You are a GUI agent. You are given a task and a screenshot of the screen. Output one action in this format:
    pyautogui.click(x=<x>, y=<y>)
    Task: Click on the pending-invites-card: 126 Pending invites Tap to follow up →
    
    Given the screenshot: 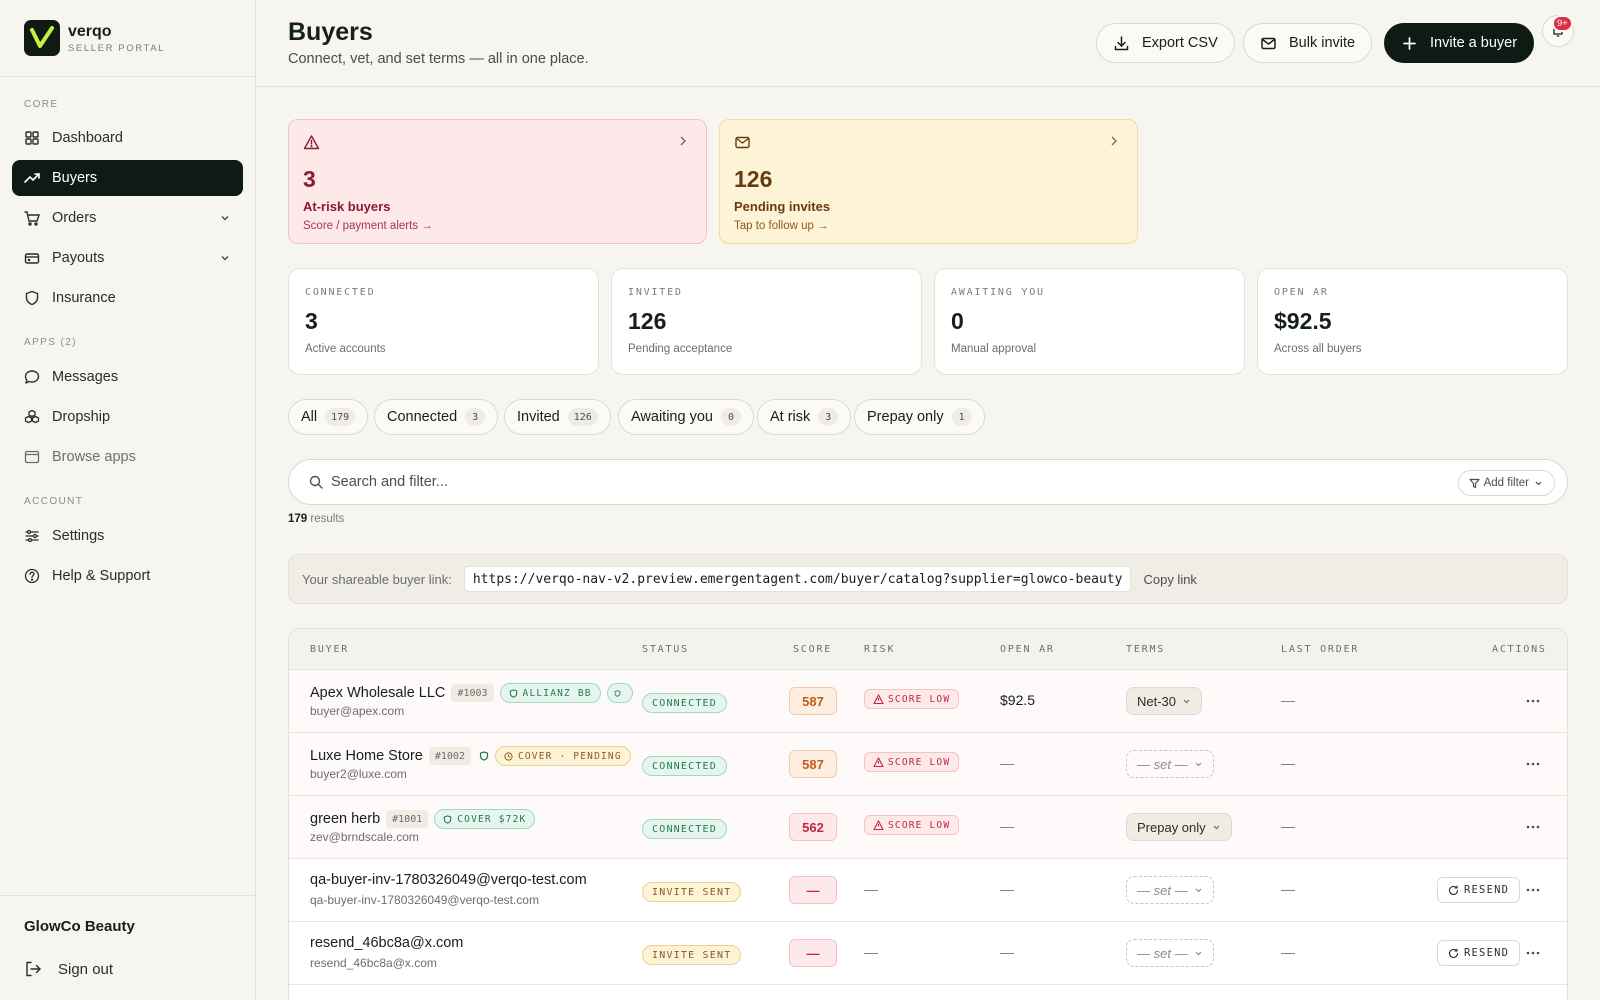 What is the action you would take?
    pyautogui.click(x=928, y=181)
    